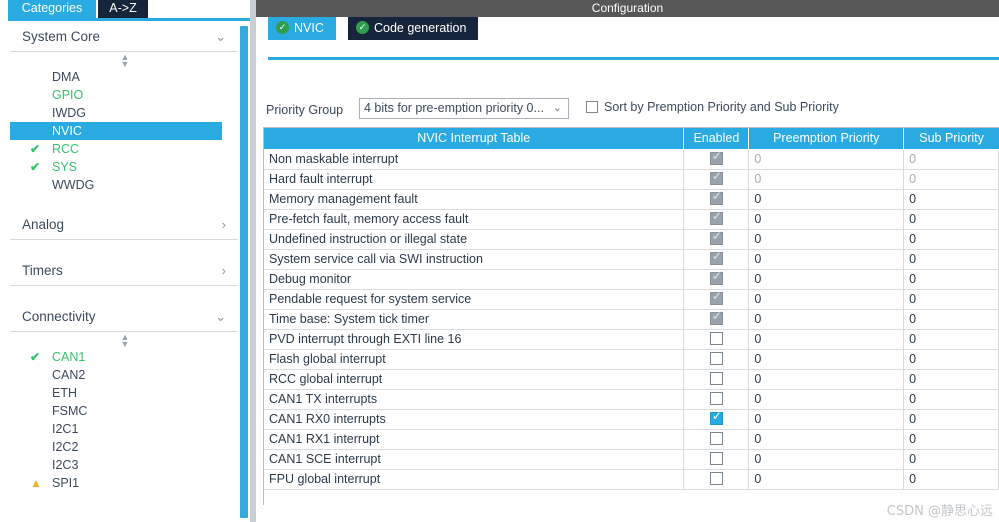 This screenshot has width=999, height=522. What do you see at coordinates (125, 271) in the screenshot?
I see `group-header-timers: Timers ›` at bounding box center [125, 271].